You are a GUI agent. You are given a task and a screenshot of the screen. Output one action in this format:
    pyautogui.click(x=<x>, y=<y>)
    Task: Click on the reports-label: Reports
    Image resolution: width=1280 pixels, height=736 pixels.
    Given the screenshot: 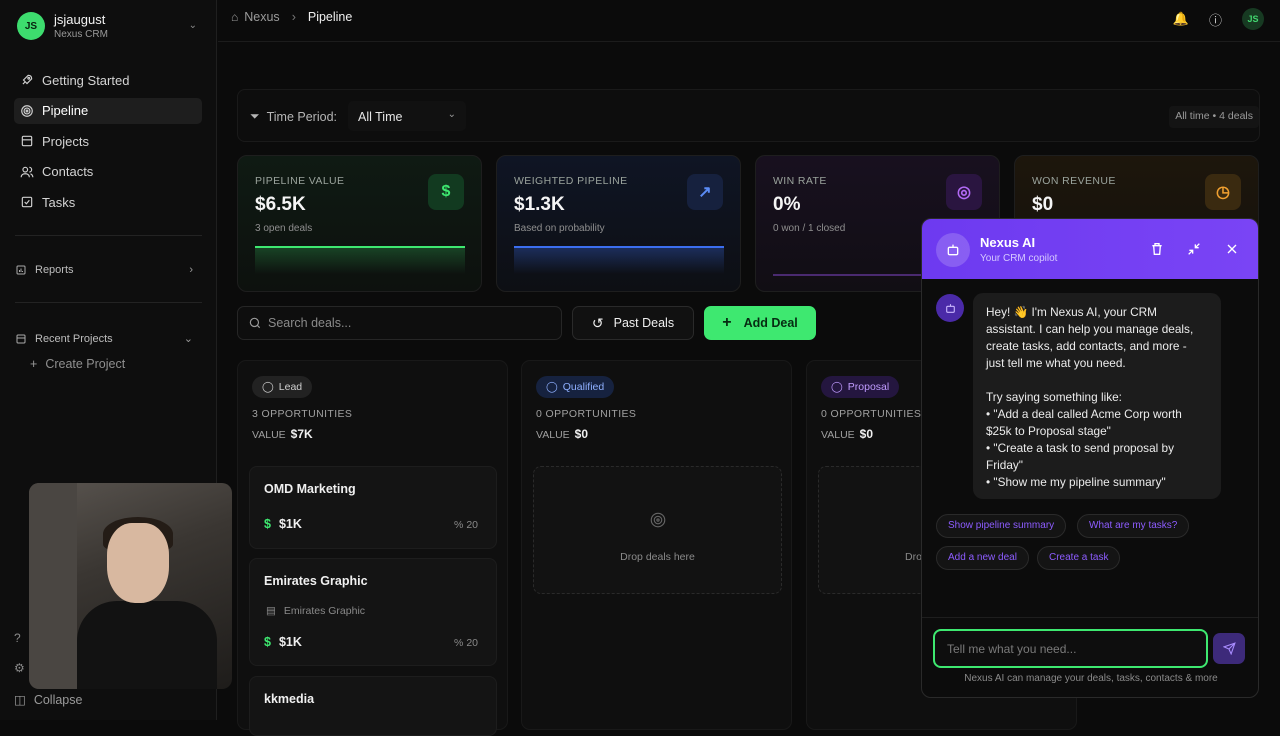 What is the action you would take?
    pyautogui.click(x=54, y=270)
    